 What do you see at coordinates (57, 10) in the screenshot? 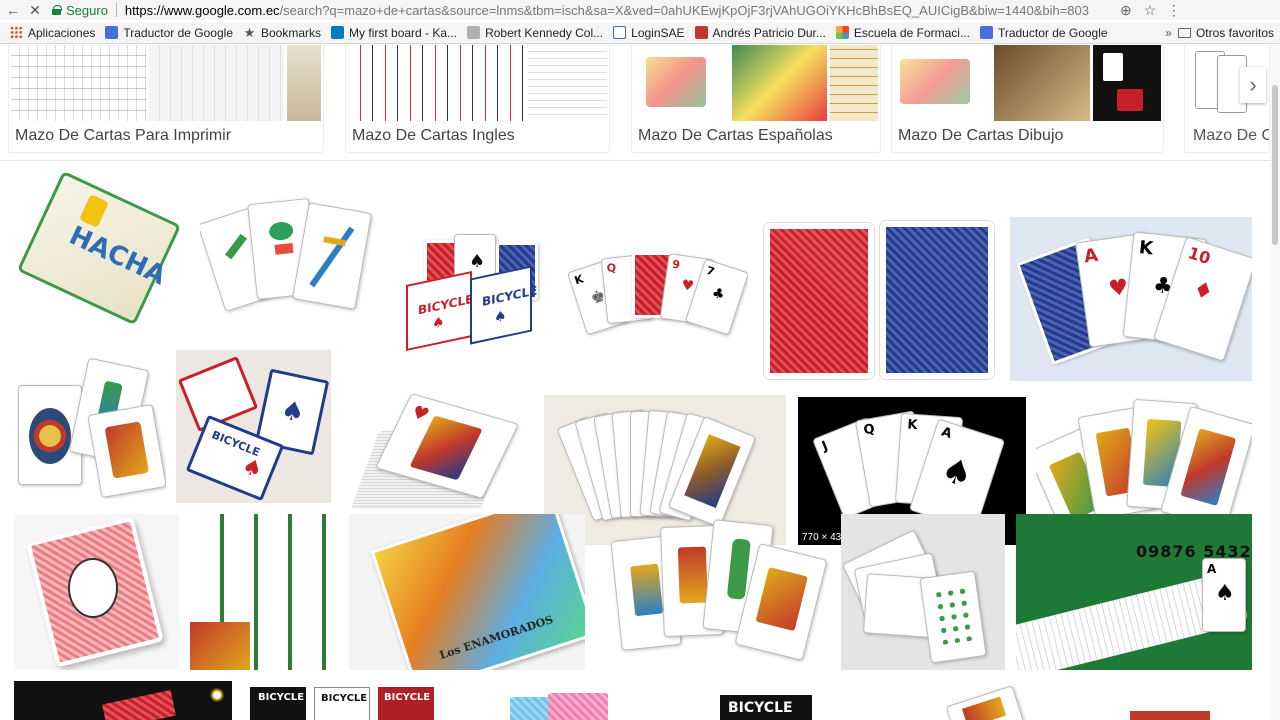
I see `lock-icon` at bounding box center [57, 10].